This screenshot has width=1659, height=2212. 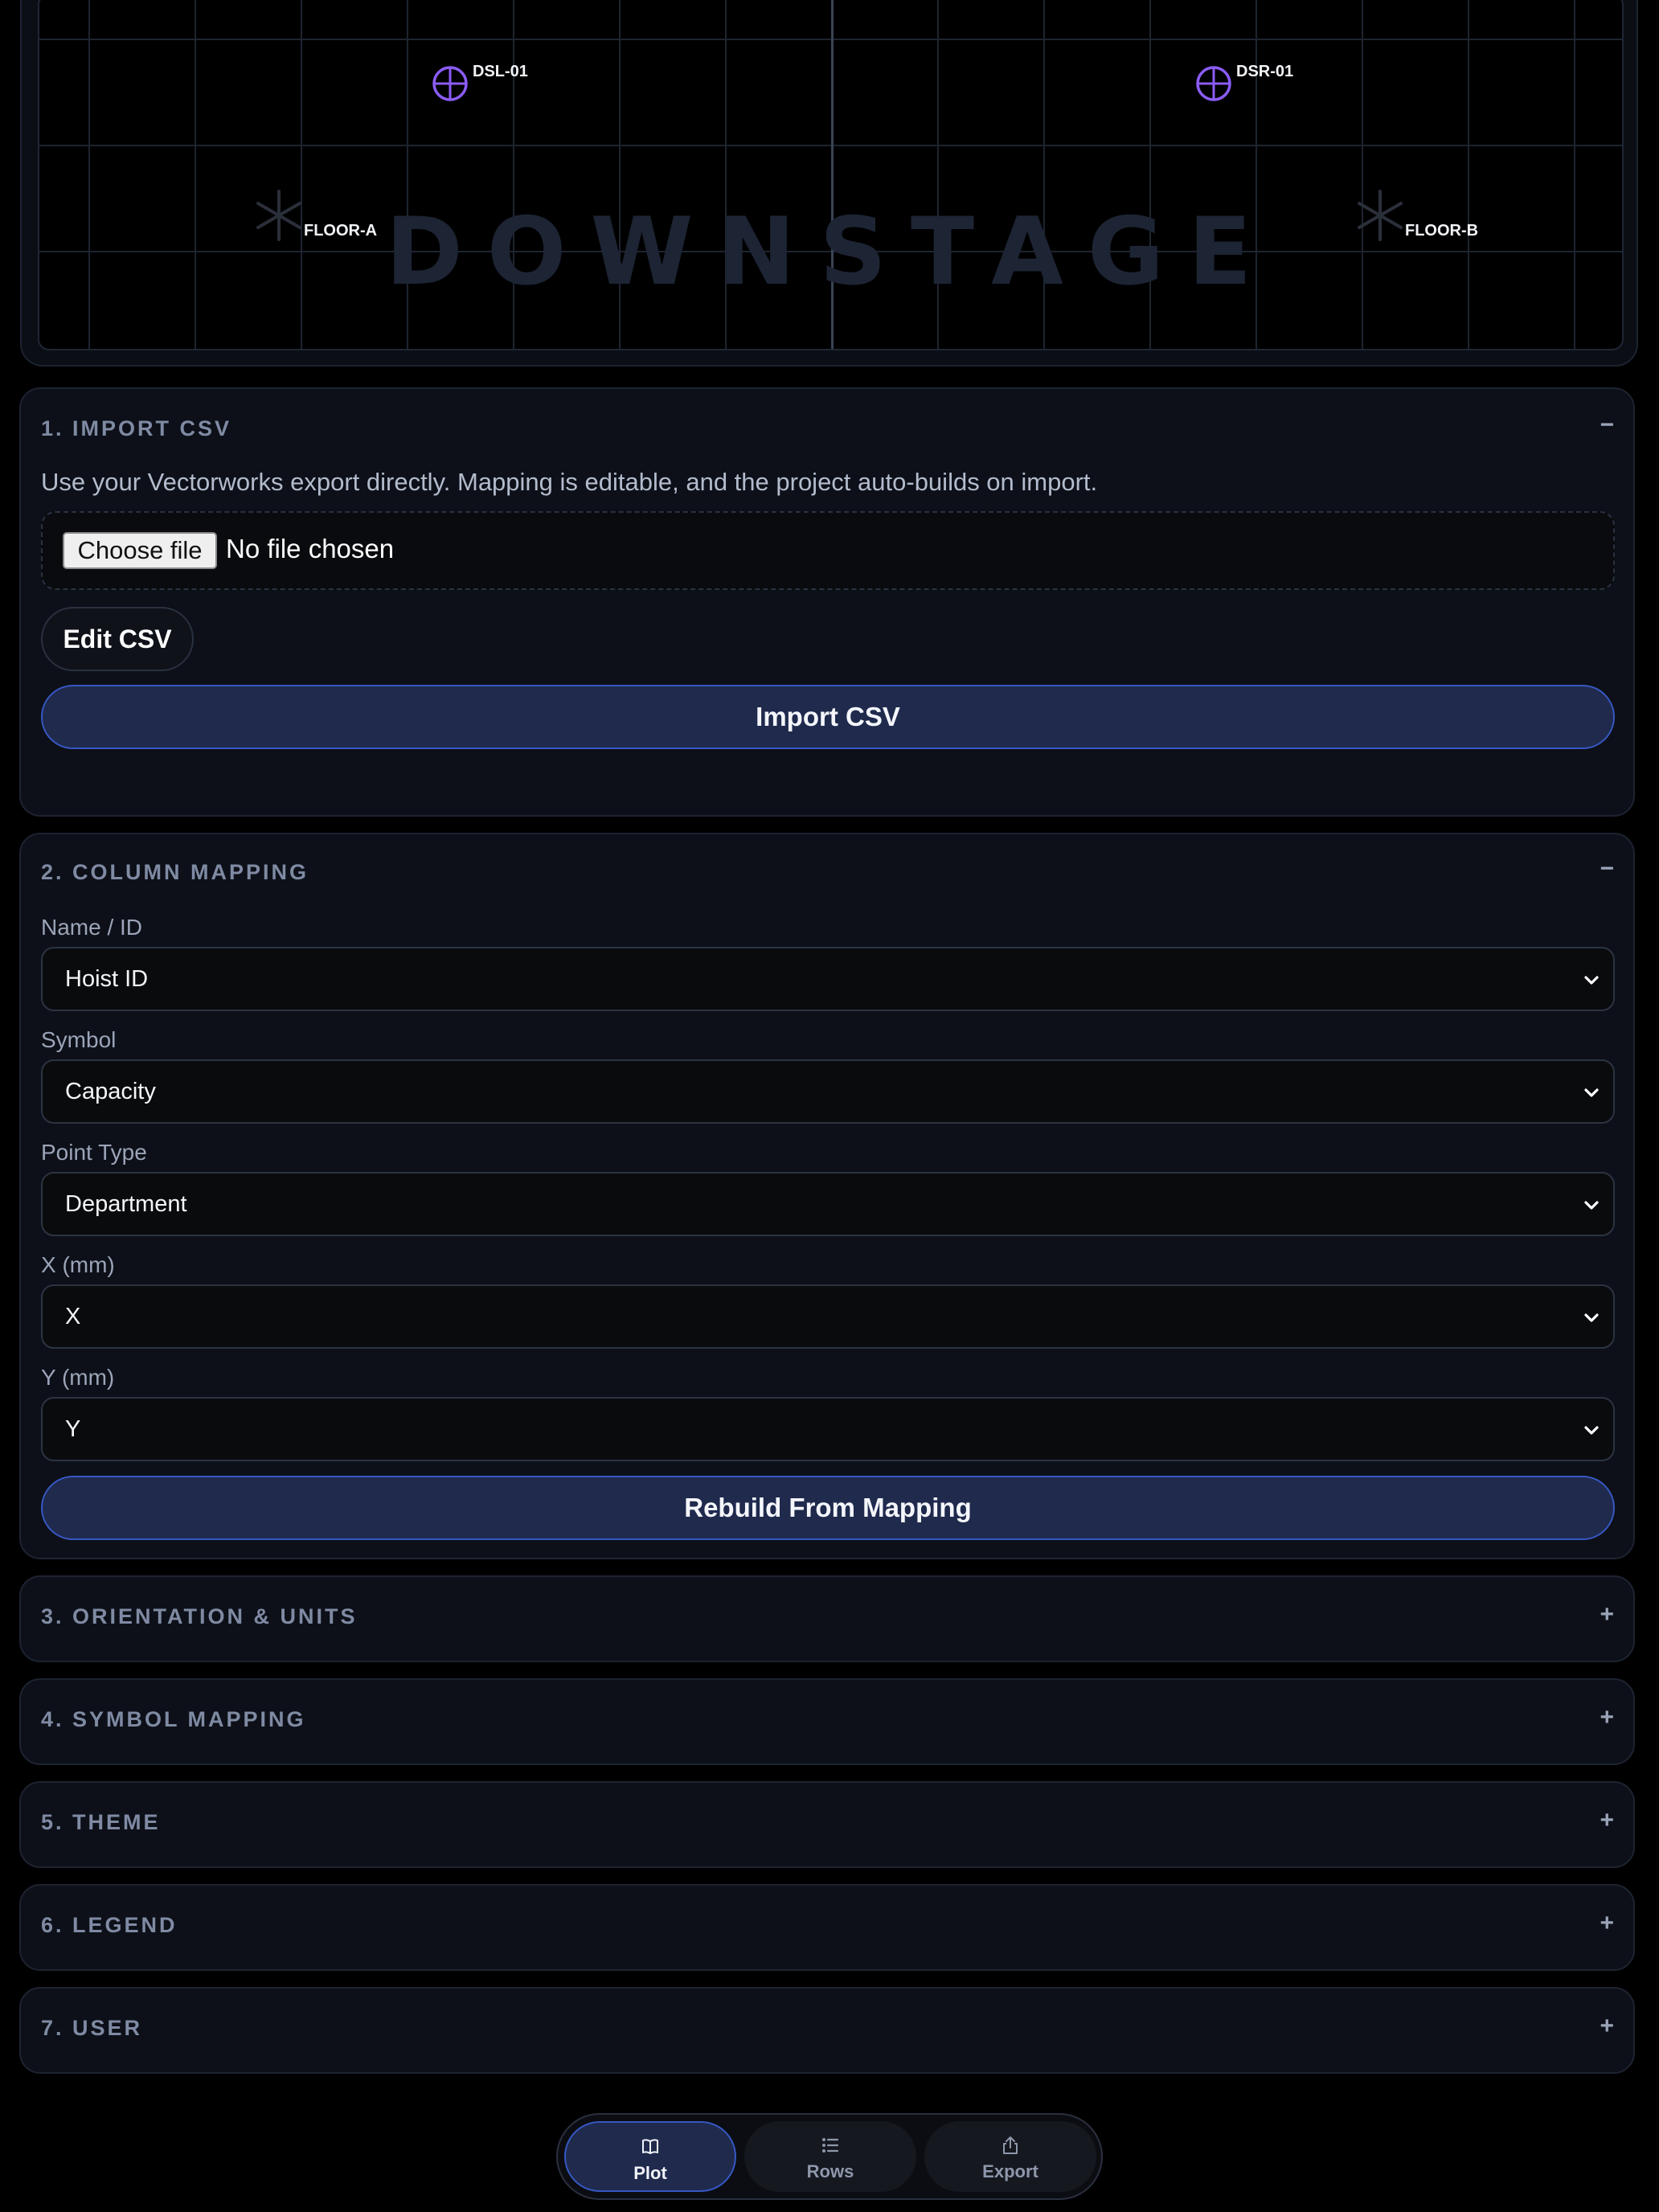 I want to click on panel-title: 1. IMPORT CSV, so click(x=136, y=428).